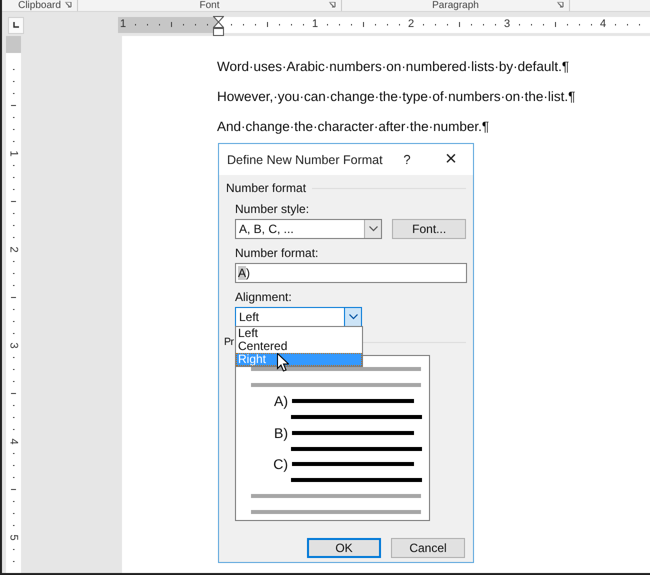 Image resolution: width=650 pixels, height=575 pixels. What do you see at coordinates (13, 537) in the screenshot?
I see `ruler-number: 5` at bounding box center [13, 537].